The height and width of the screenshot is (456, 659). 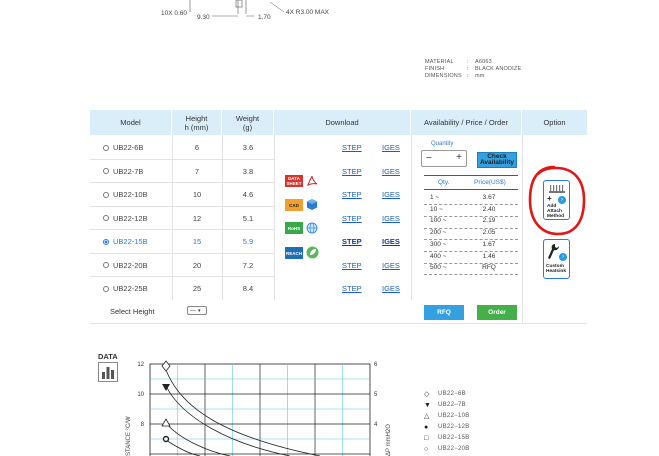 What do you see at coordinates (138, 265) in the screenshot?
I see `model-cell: UB22-20B` at bounding box center [138, 265].